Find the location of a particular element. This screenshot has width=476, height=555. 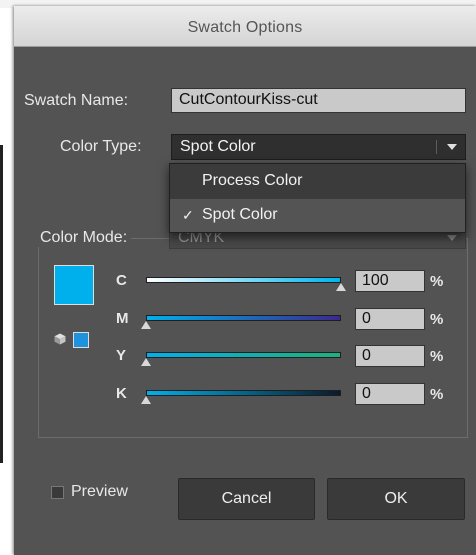

checkmark-icon: ✓ is located at coordinates (188, 215).